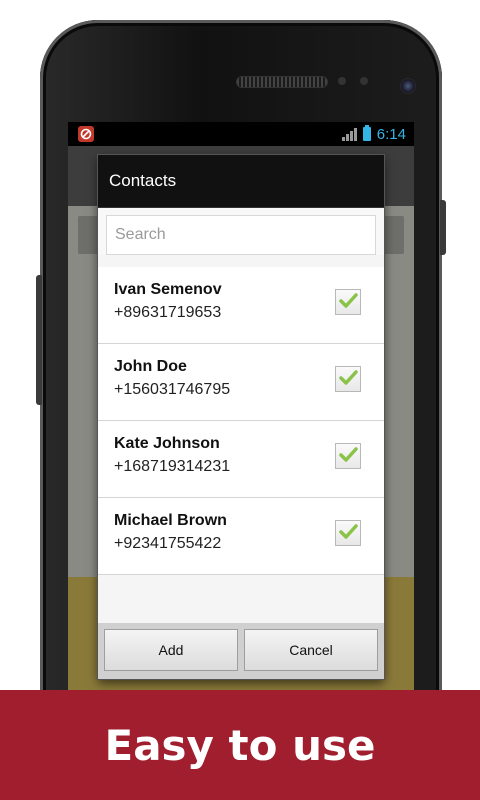 The image size is (480, 800). I want to click on app-notification-icon, so click(86, 134).